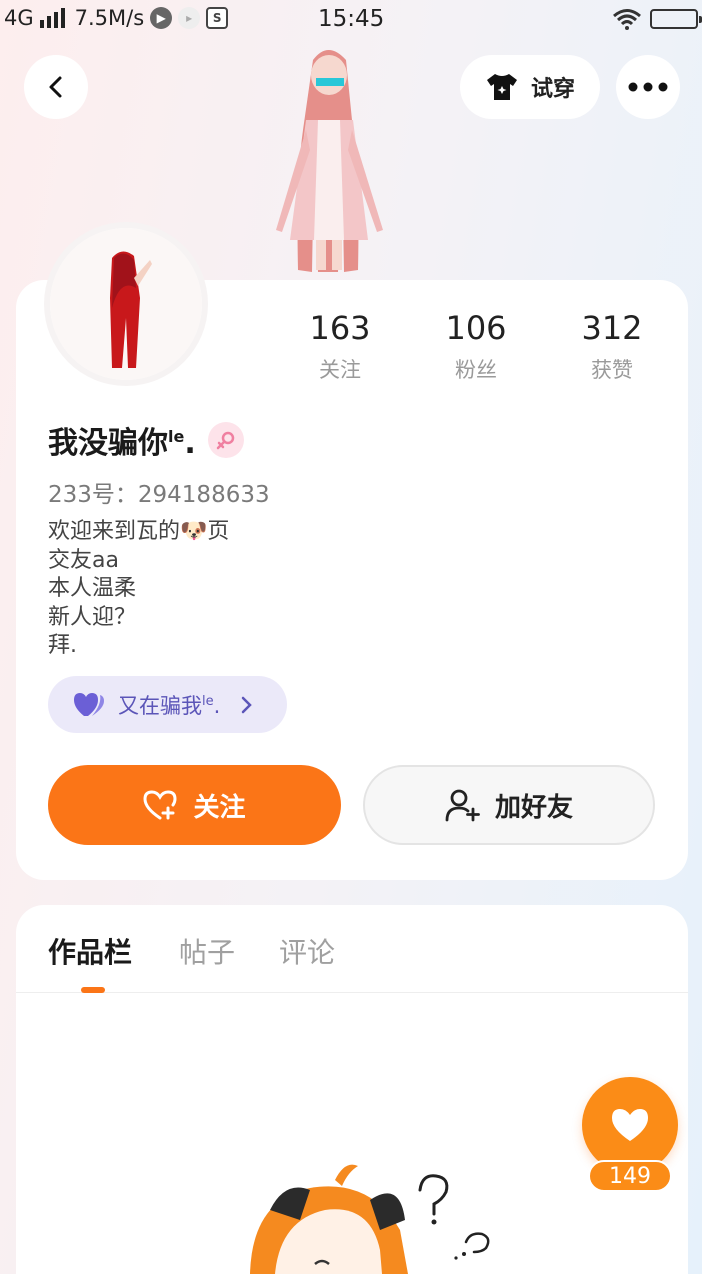  Describe the element at coordinates (340, 370) in the screenshot. I see `stat-label: 关注` at that location.